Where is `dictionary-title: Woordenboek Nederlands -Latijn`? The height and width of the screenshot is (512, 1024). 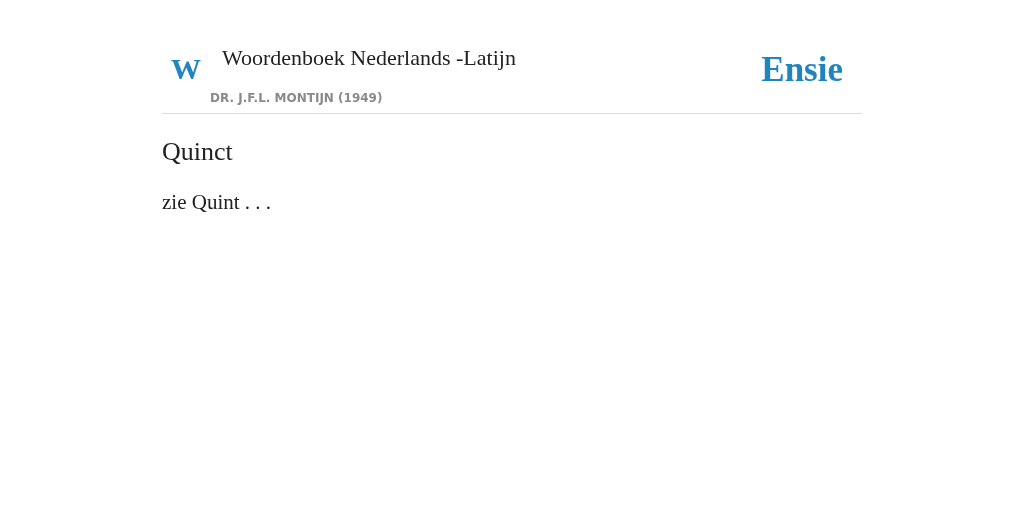
dictionary-title: Woordenboek Nederlands -Latijn is located at coordinates (369, 58).